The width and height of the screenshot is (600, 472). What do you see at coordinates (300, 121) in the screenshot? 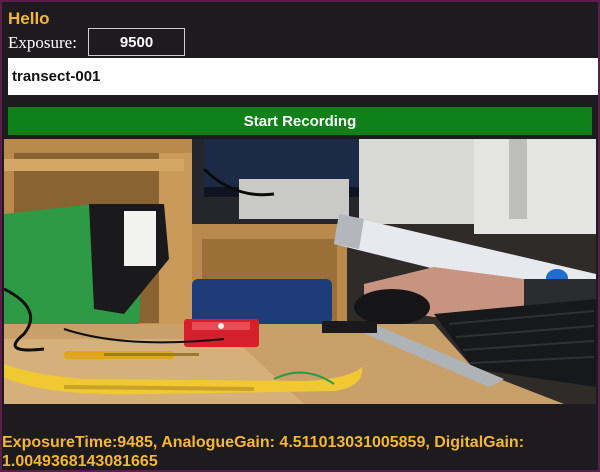
I see `start-recording-button: Start Recording` at bounding box center [300, 121].